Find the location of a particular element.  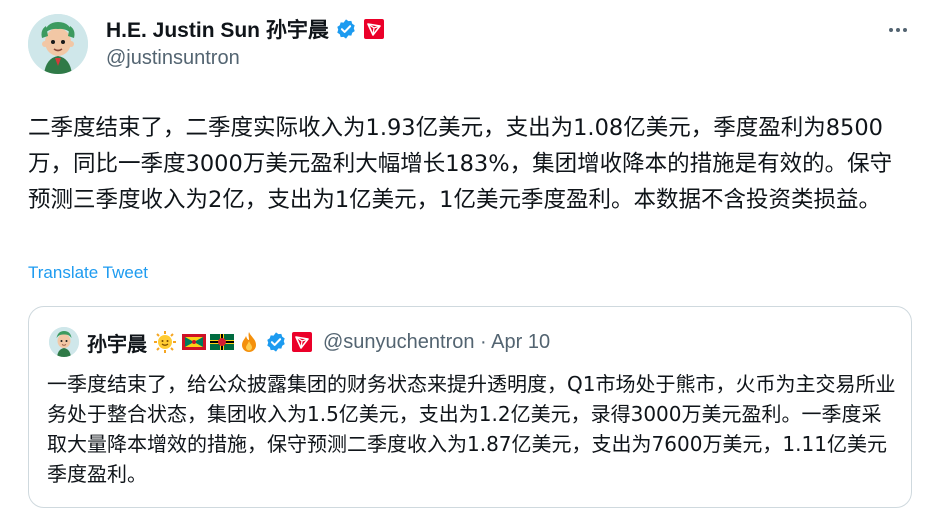

quoted-author-avatar is located at coordinates (64, 342).